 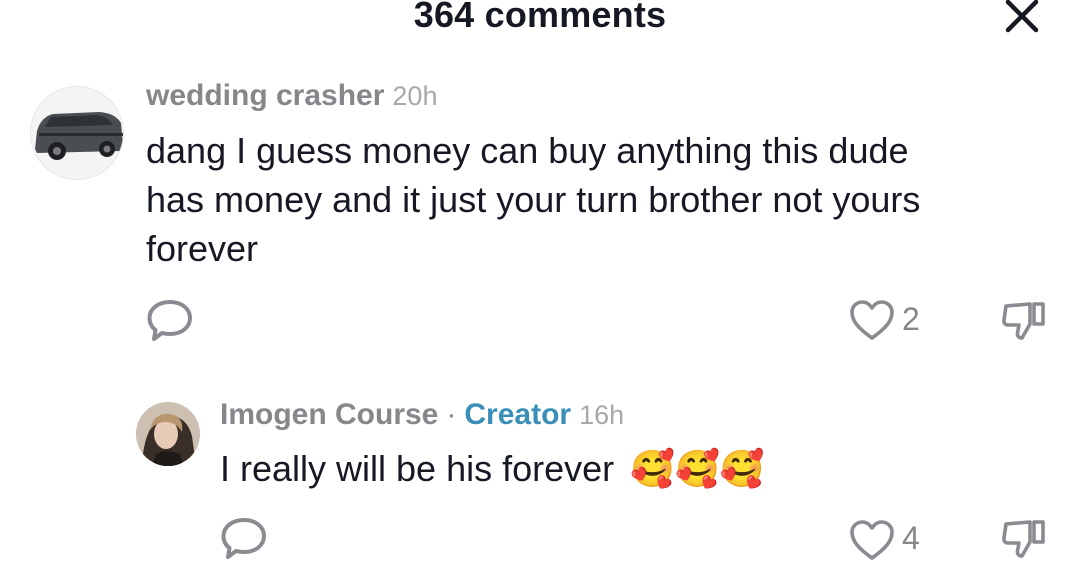 What do you see at coordinates (911, 319) in the screenshot?
I see `like-count: 2` at bounding box center [911, 319].